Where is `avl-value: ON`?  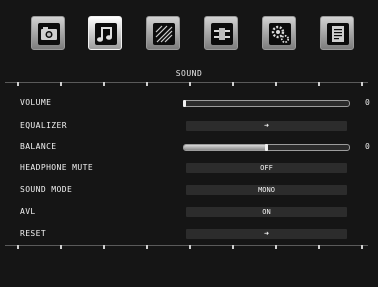 avl-value: ON is located at coordinates (266, 212).